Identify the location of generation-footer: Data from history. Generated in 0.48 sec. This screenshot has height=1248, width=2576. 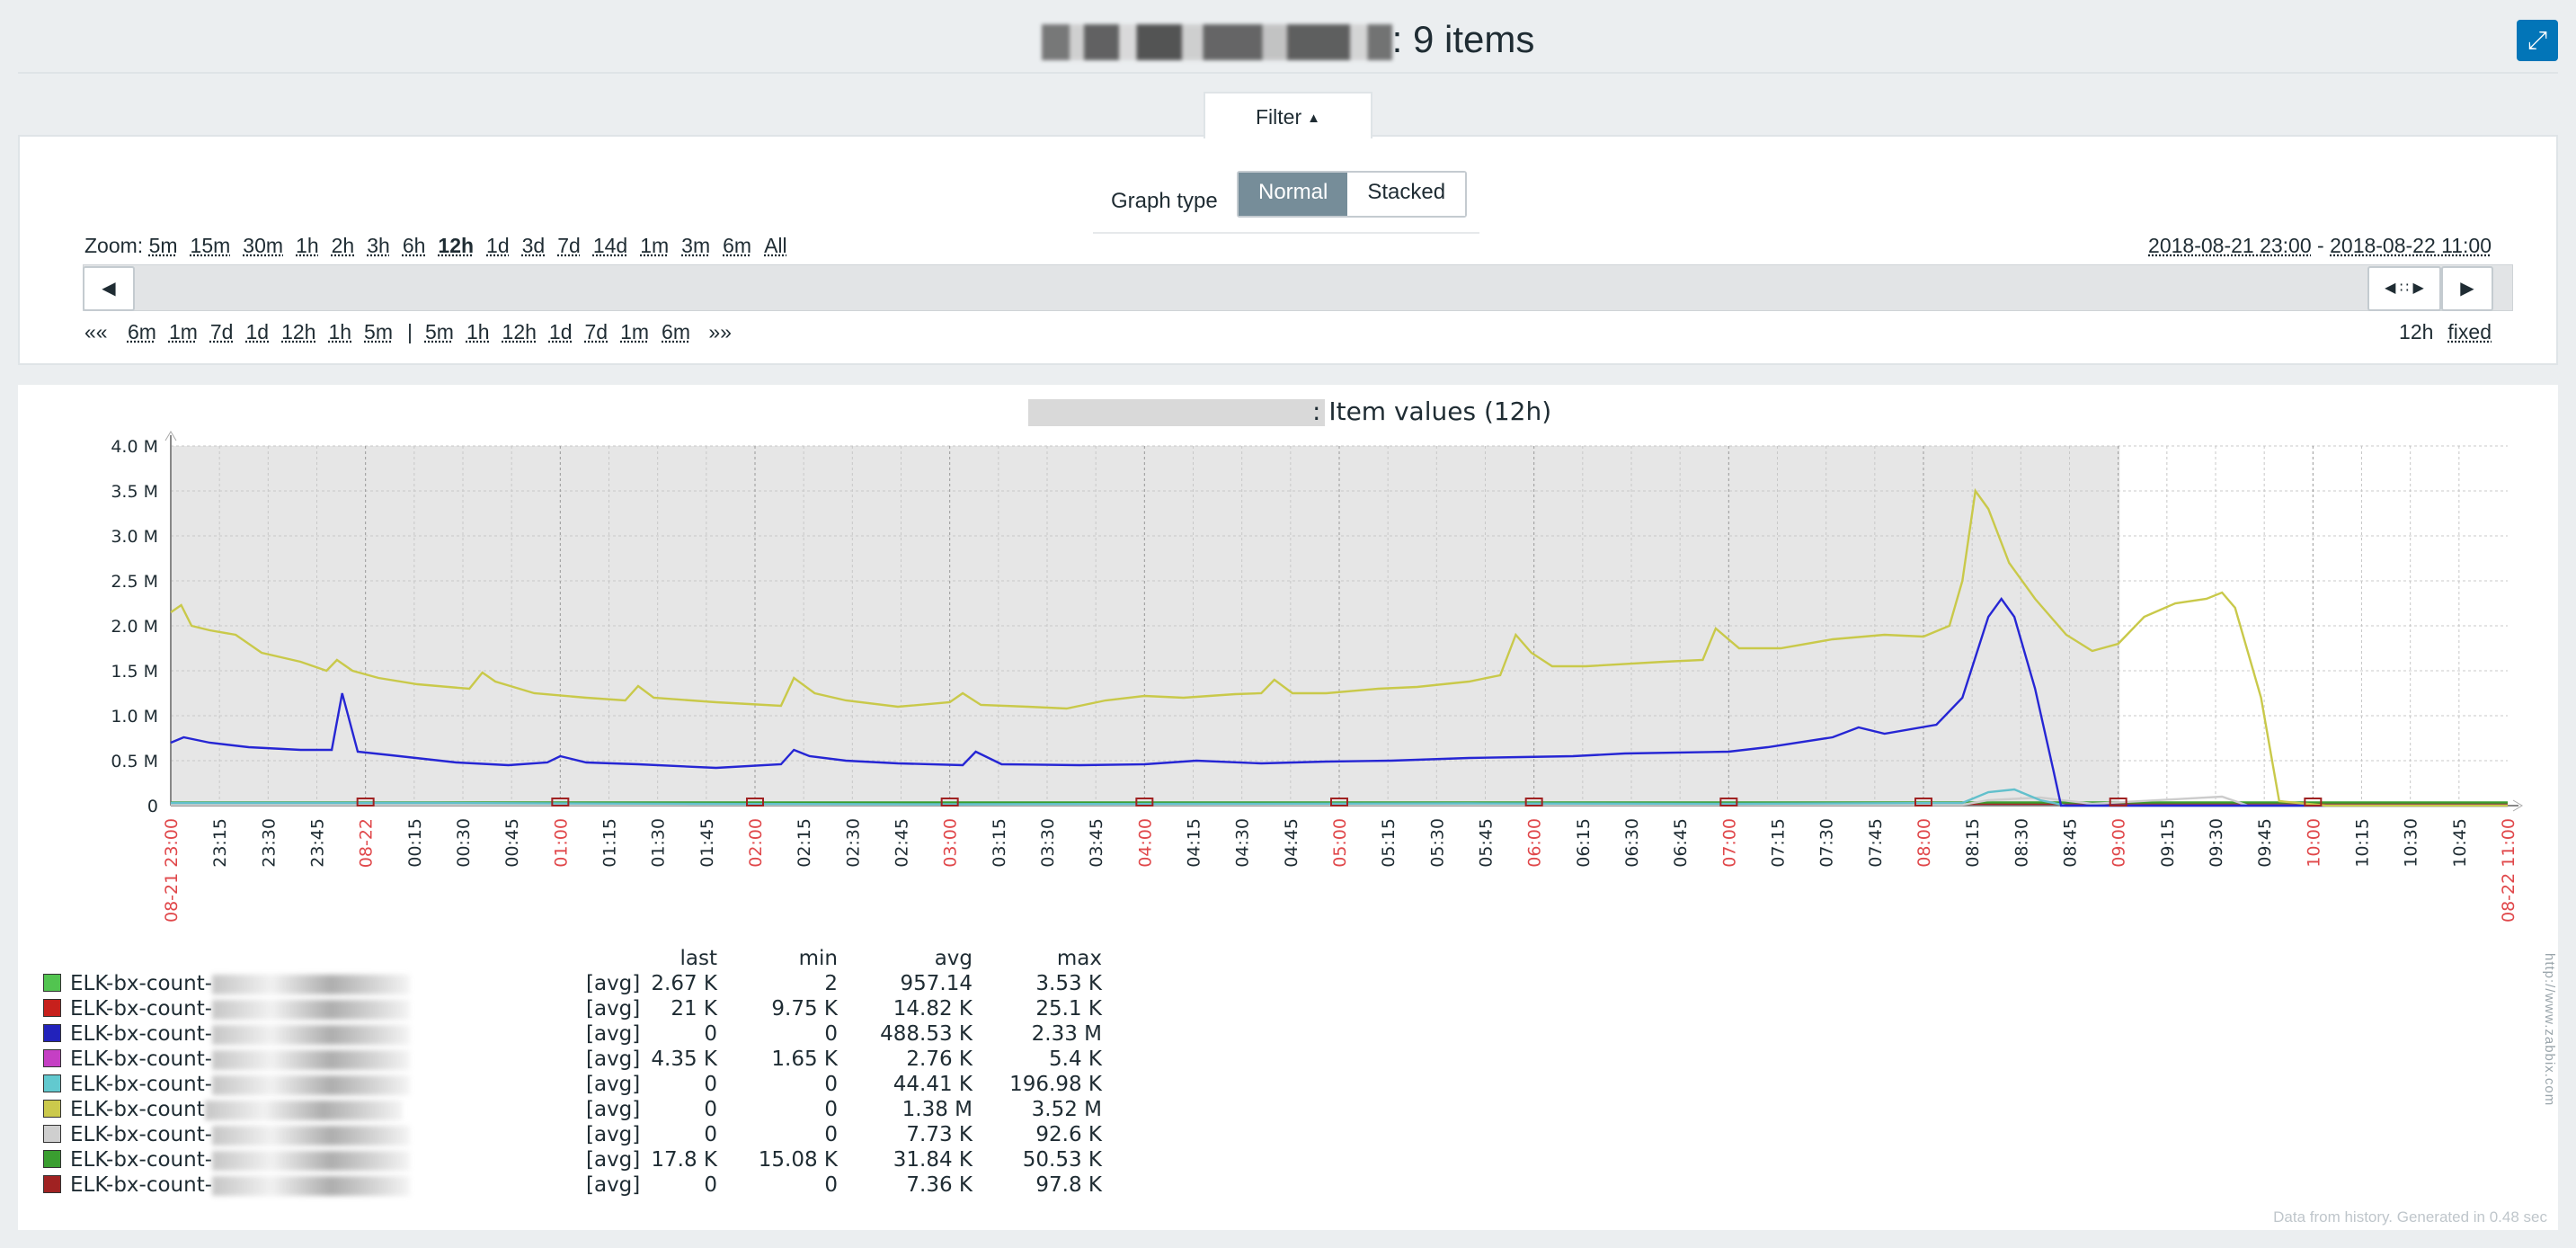
(2410, 1217).